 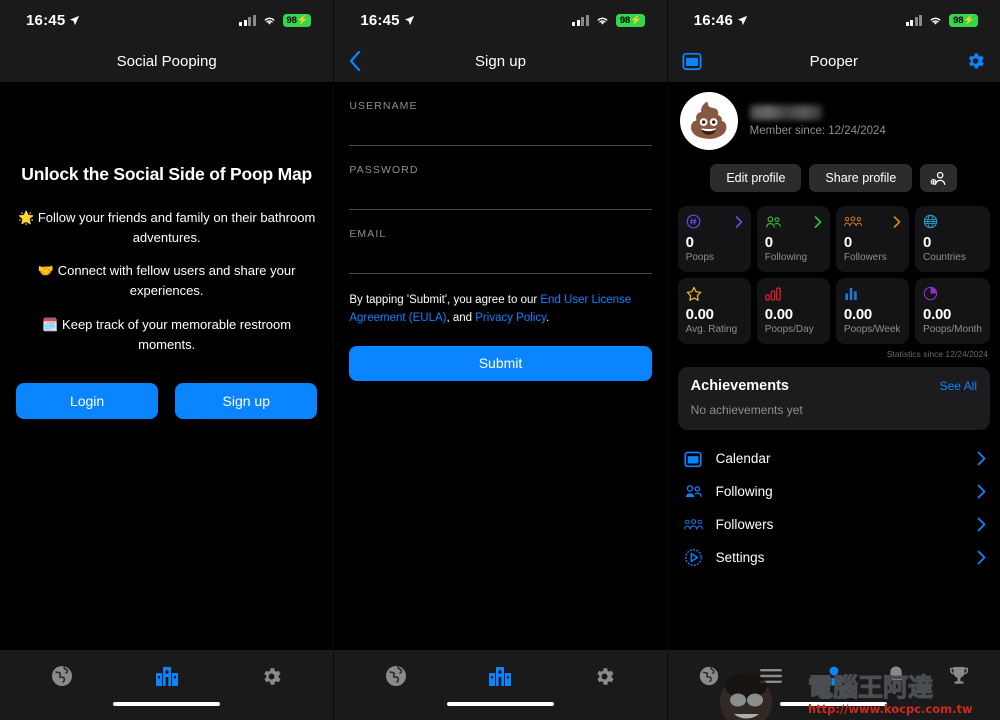 I want to click on stat-label: Followers, so click(x=865, y=257).